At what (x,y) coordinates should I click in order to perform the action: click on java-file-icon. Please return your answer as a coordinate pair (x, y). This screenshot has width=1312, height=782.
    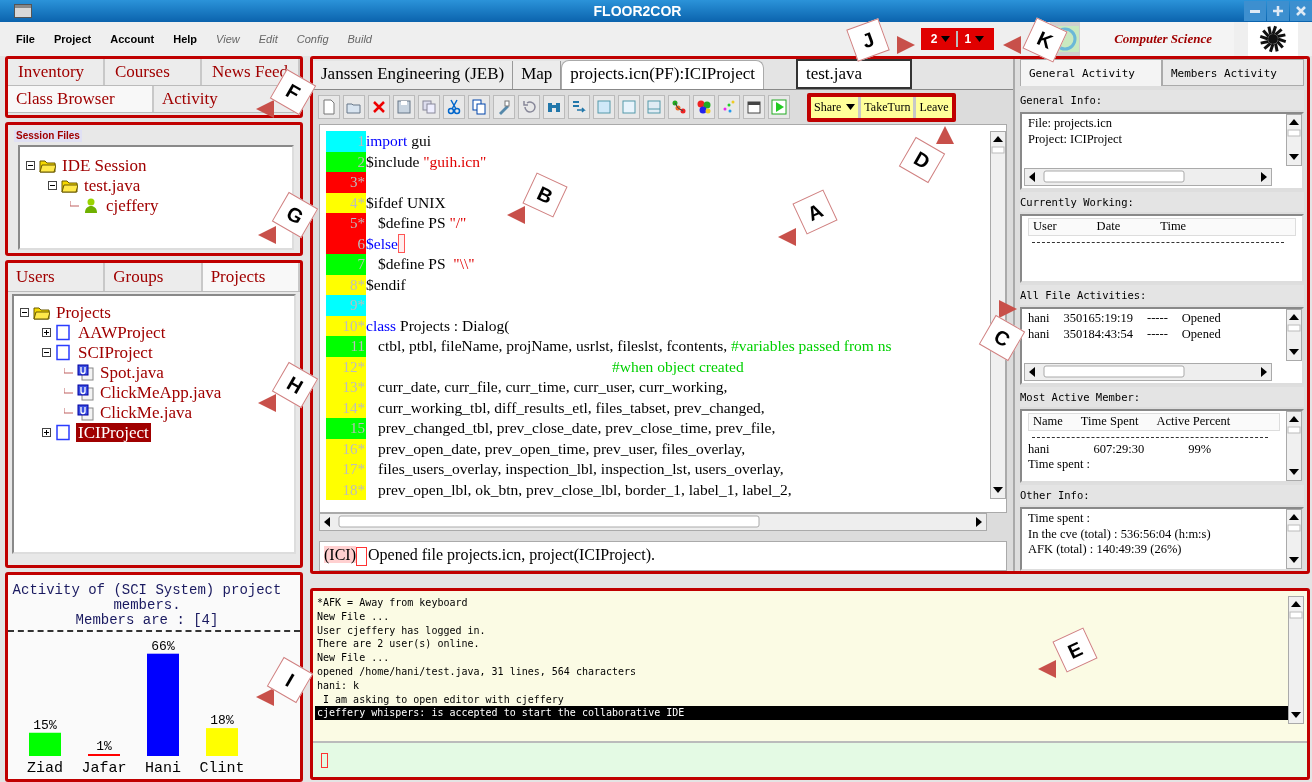
    Looking at the image, I should click on (85, 372).